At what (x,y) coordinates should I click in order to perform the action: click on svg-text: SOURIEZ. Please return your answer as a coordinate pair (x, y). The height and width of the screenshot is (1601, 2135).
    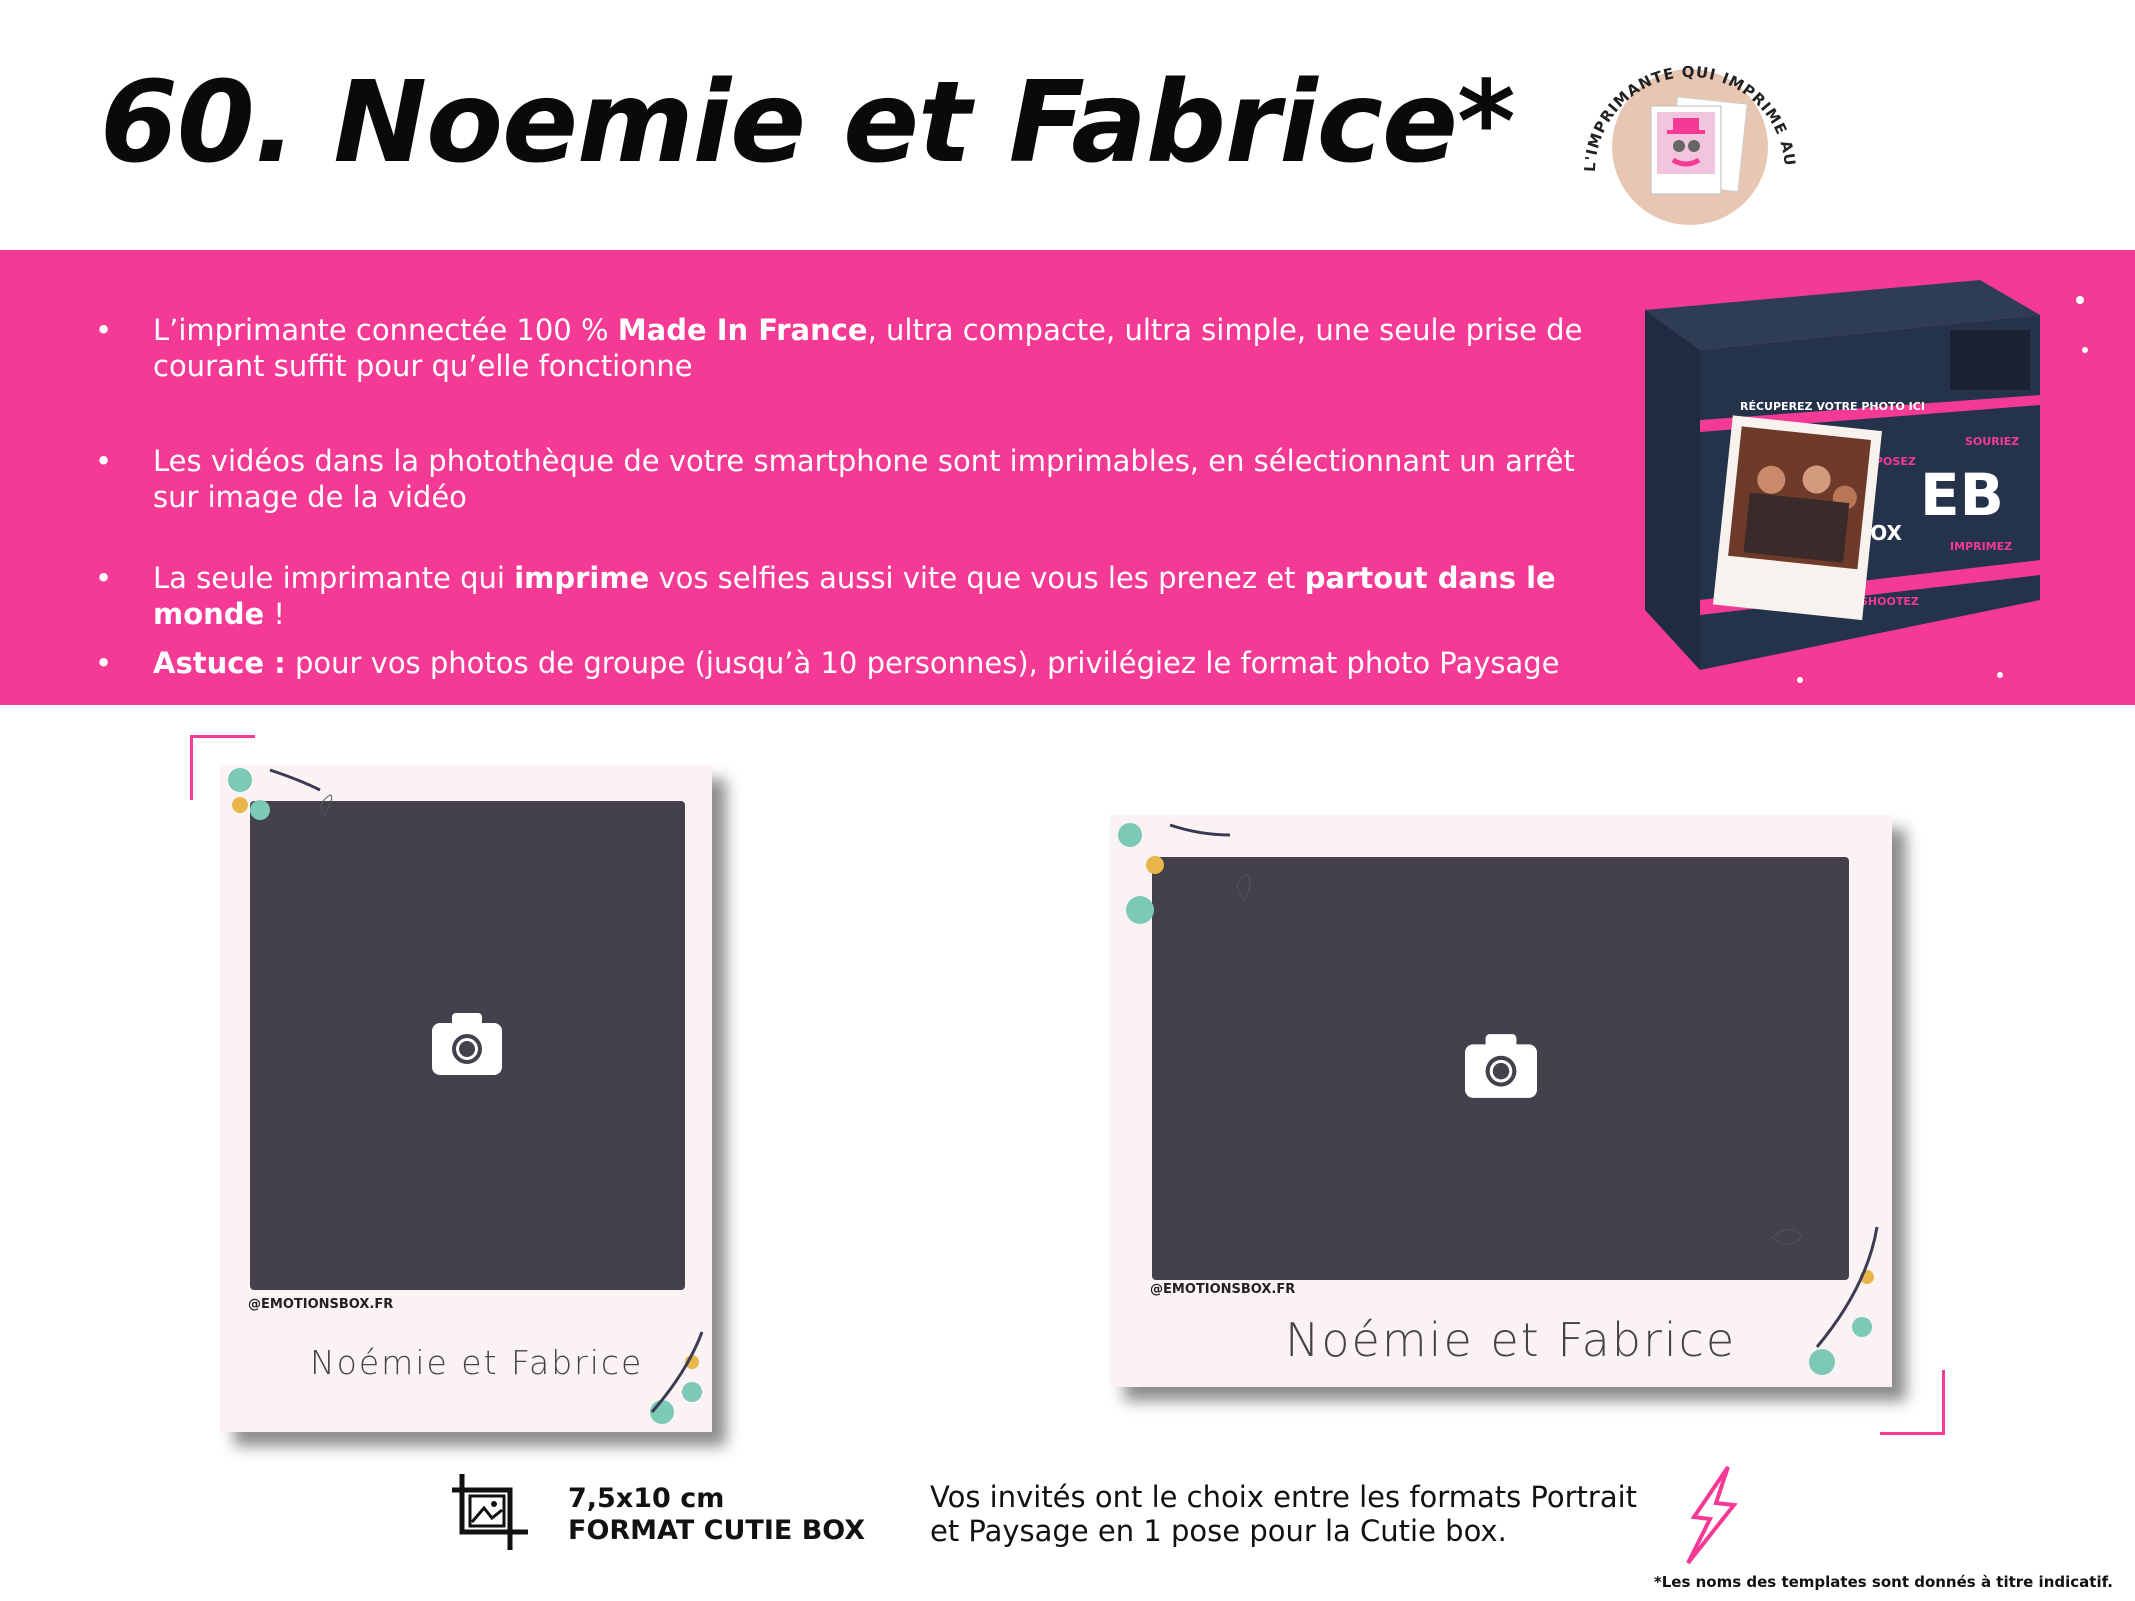
    Looking at the image, I should click on (1992, 441).